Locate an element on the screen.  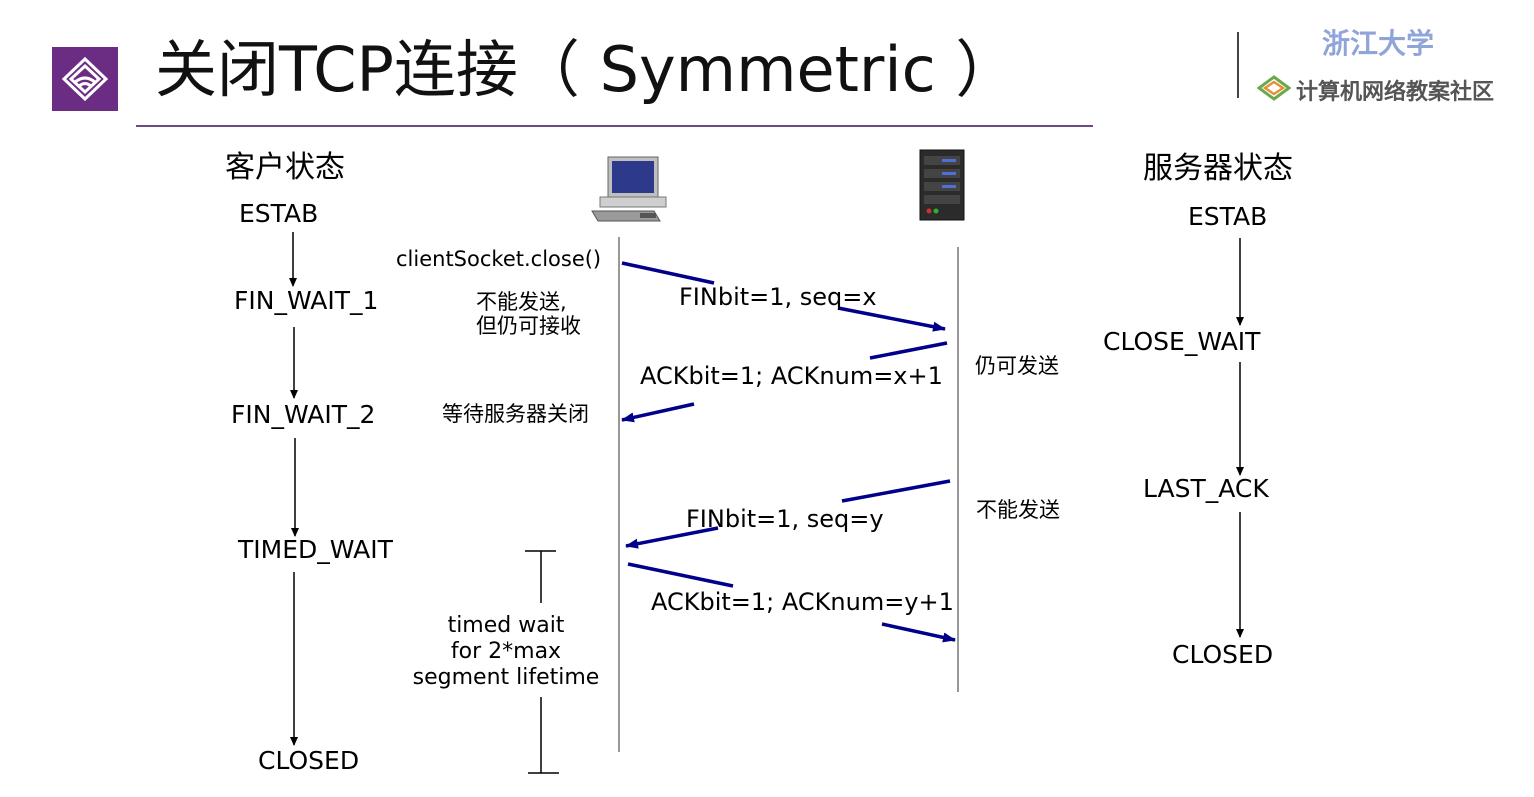
cannot-send-line-2: 但仍可接收 is located at coordinates (528, 326).